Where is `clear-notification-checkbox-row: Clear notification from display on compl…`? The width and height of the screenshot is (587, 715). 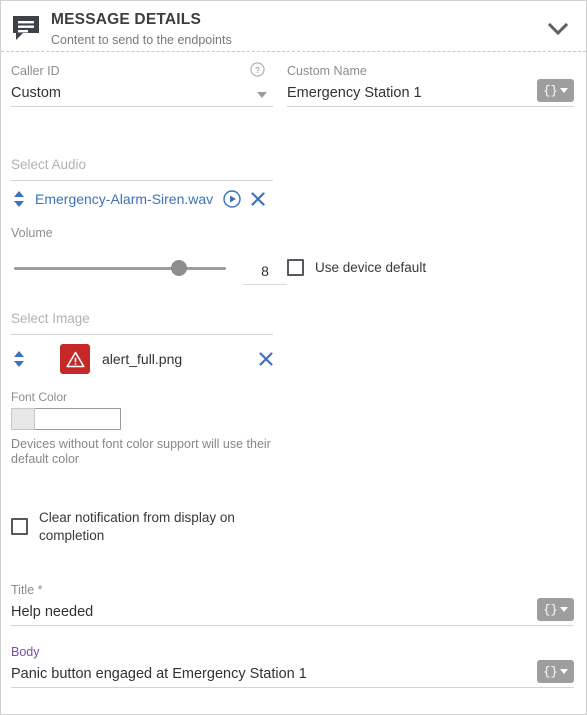
clear-notification-checkbox-row: Clear notification from display on compl… is located at coordinates (142, 527).